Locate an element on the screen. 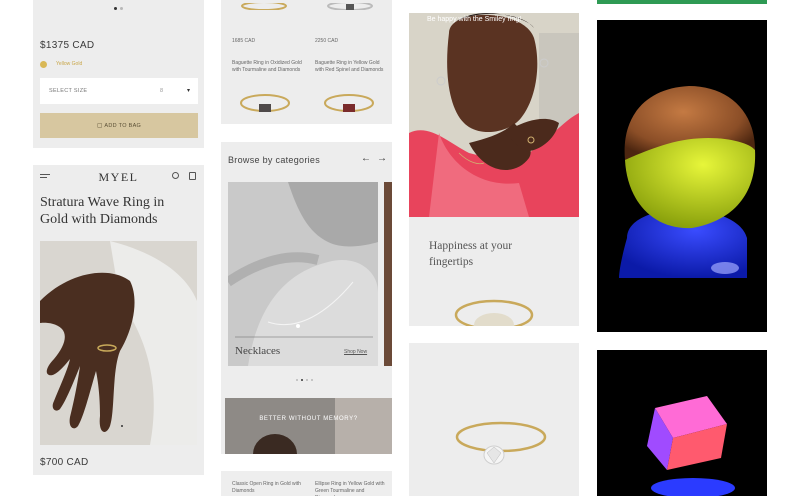 The height and width of the screenshot is (496, 800). ring-image-left is located at coordinates (265, 103).